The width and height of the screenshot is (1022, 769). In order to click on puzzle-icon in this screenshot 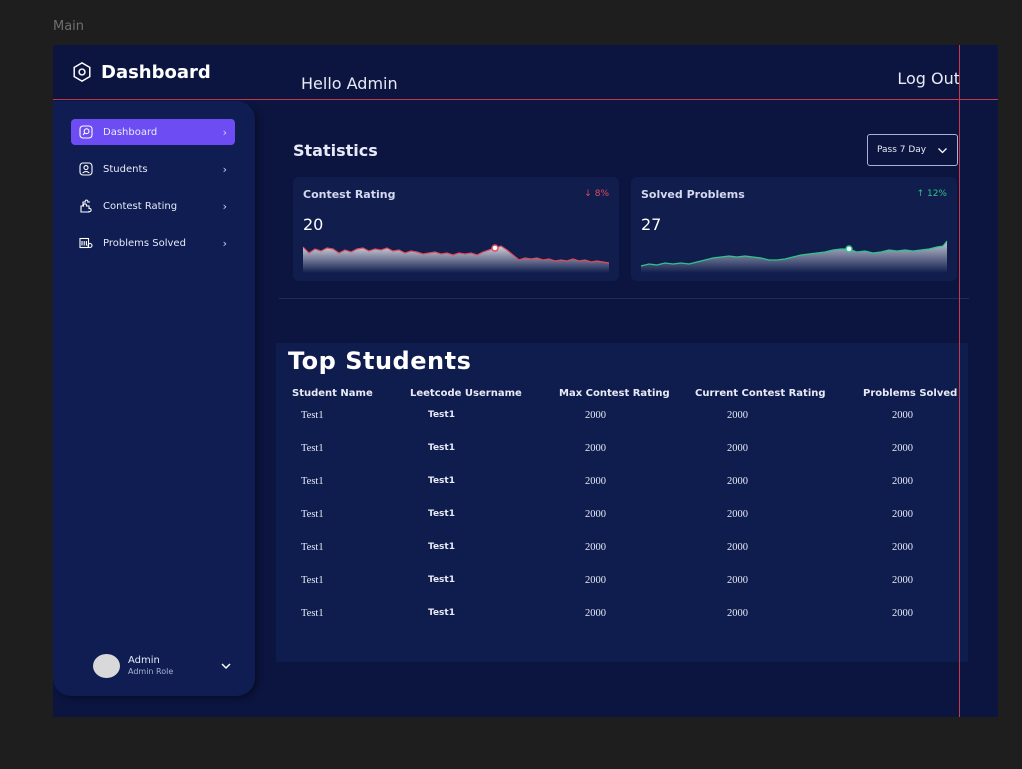, I will do `click(86, 206)`.